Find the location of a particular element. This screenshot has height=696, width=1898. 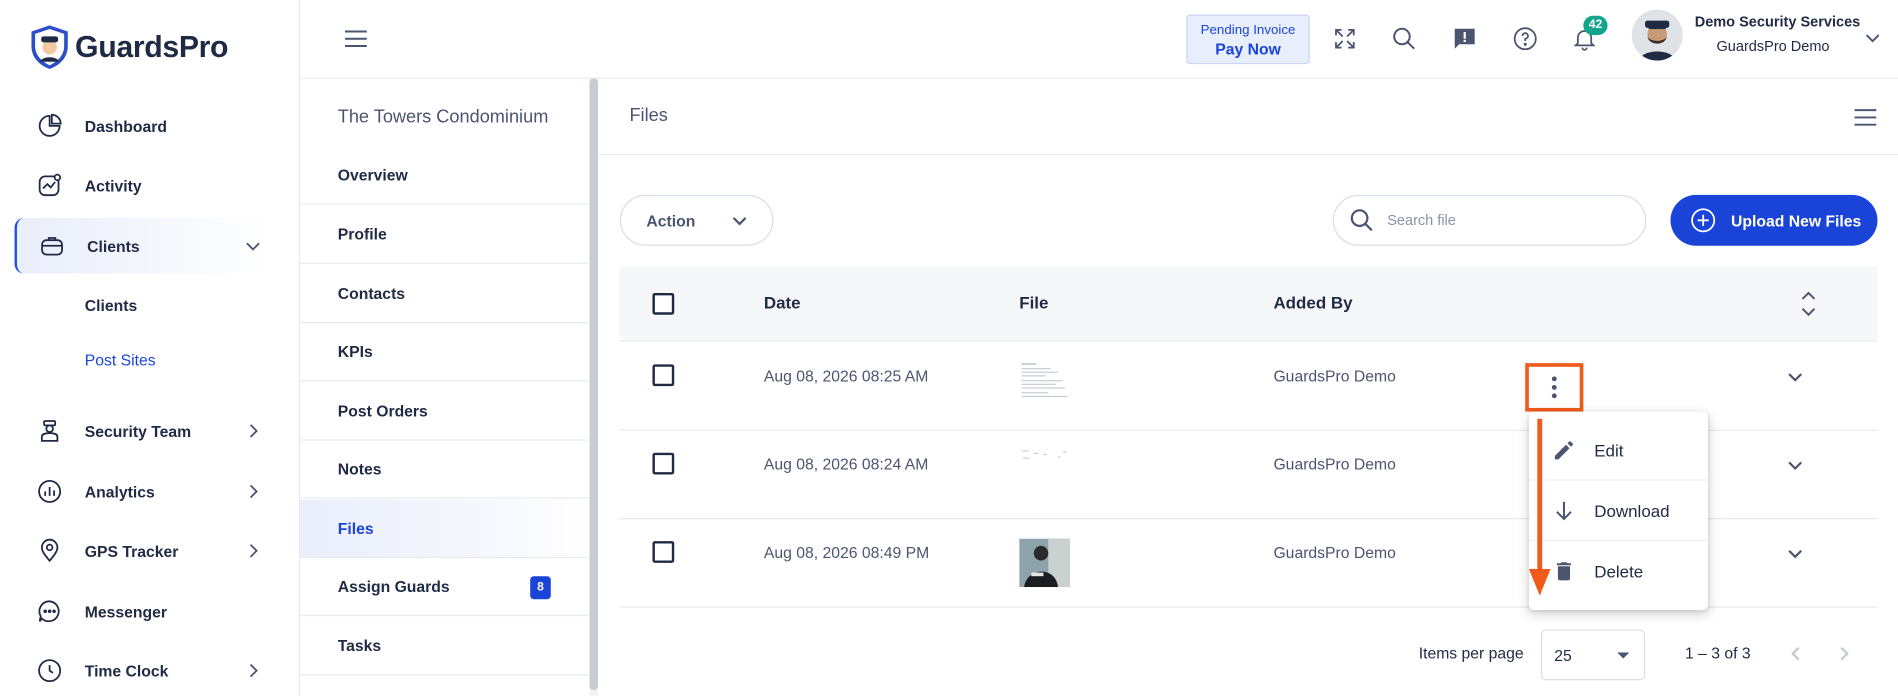

sidebar-item-label: GPS Tracker is located at coordinates (131, 550).